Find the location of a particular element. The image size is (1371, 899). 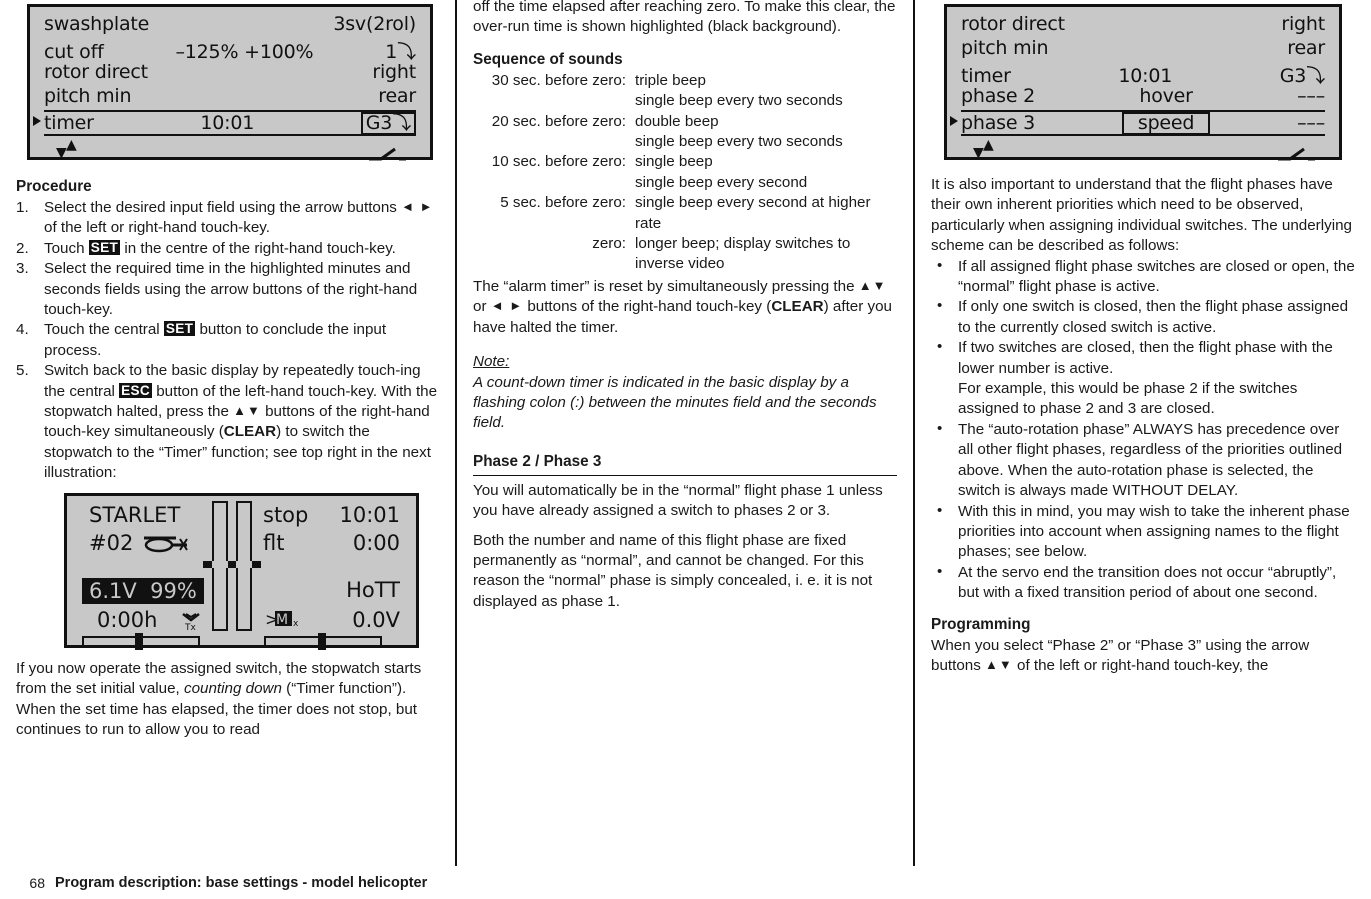

flight-timer-label: flt is located at coordinates (274, 542).